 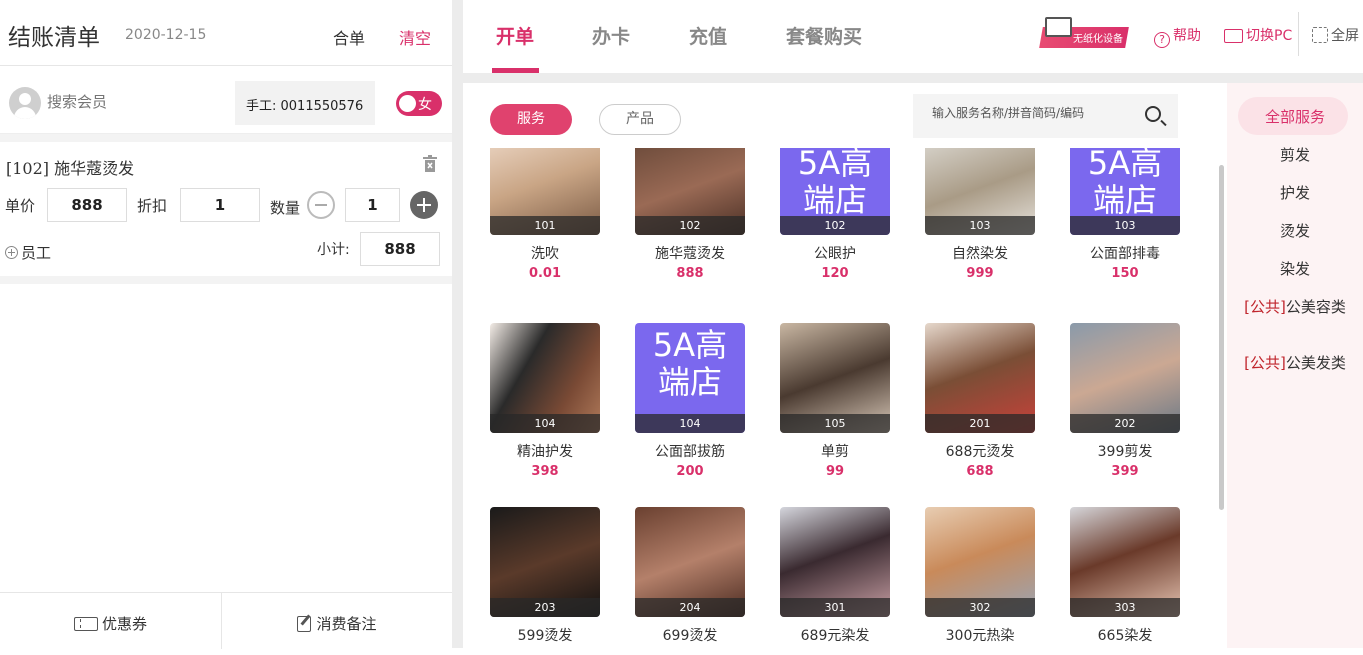 What do you see at coordinates (690, 562) in the screenshot?
I see `service-photo: 204` at bounding box center [690, 562].